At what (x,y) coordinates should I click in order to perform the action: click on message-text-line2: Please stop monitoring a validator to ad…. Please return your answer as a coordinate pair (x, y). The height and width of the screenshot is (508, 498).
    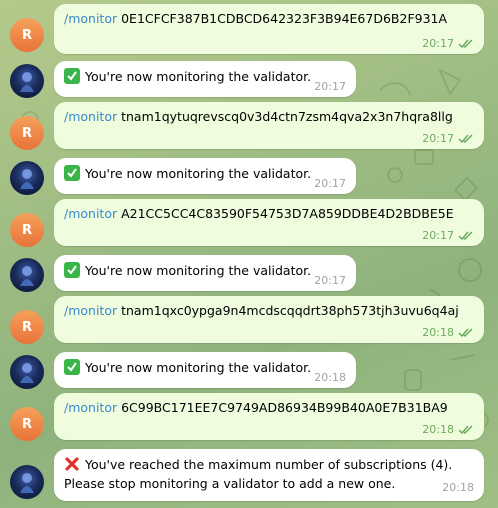
    Looking at the image, I should click on (230, 483).